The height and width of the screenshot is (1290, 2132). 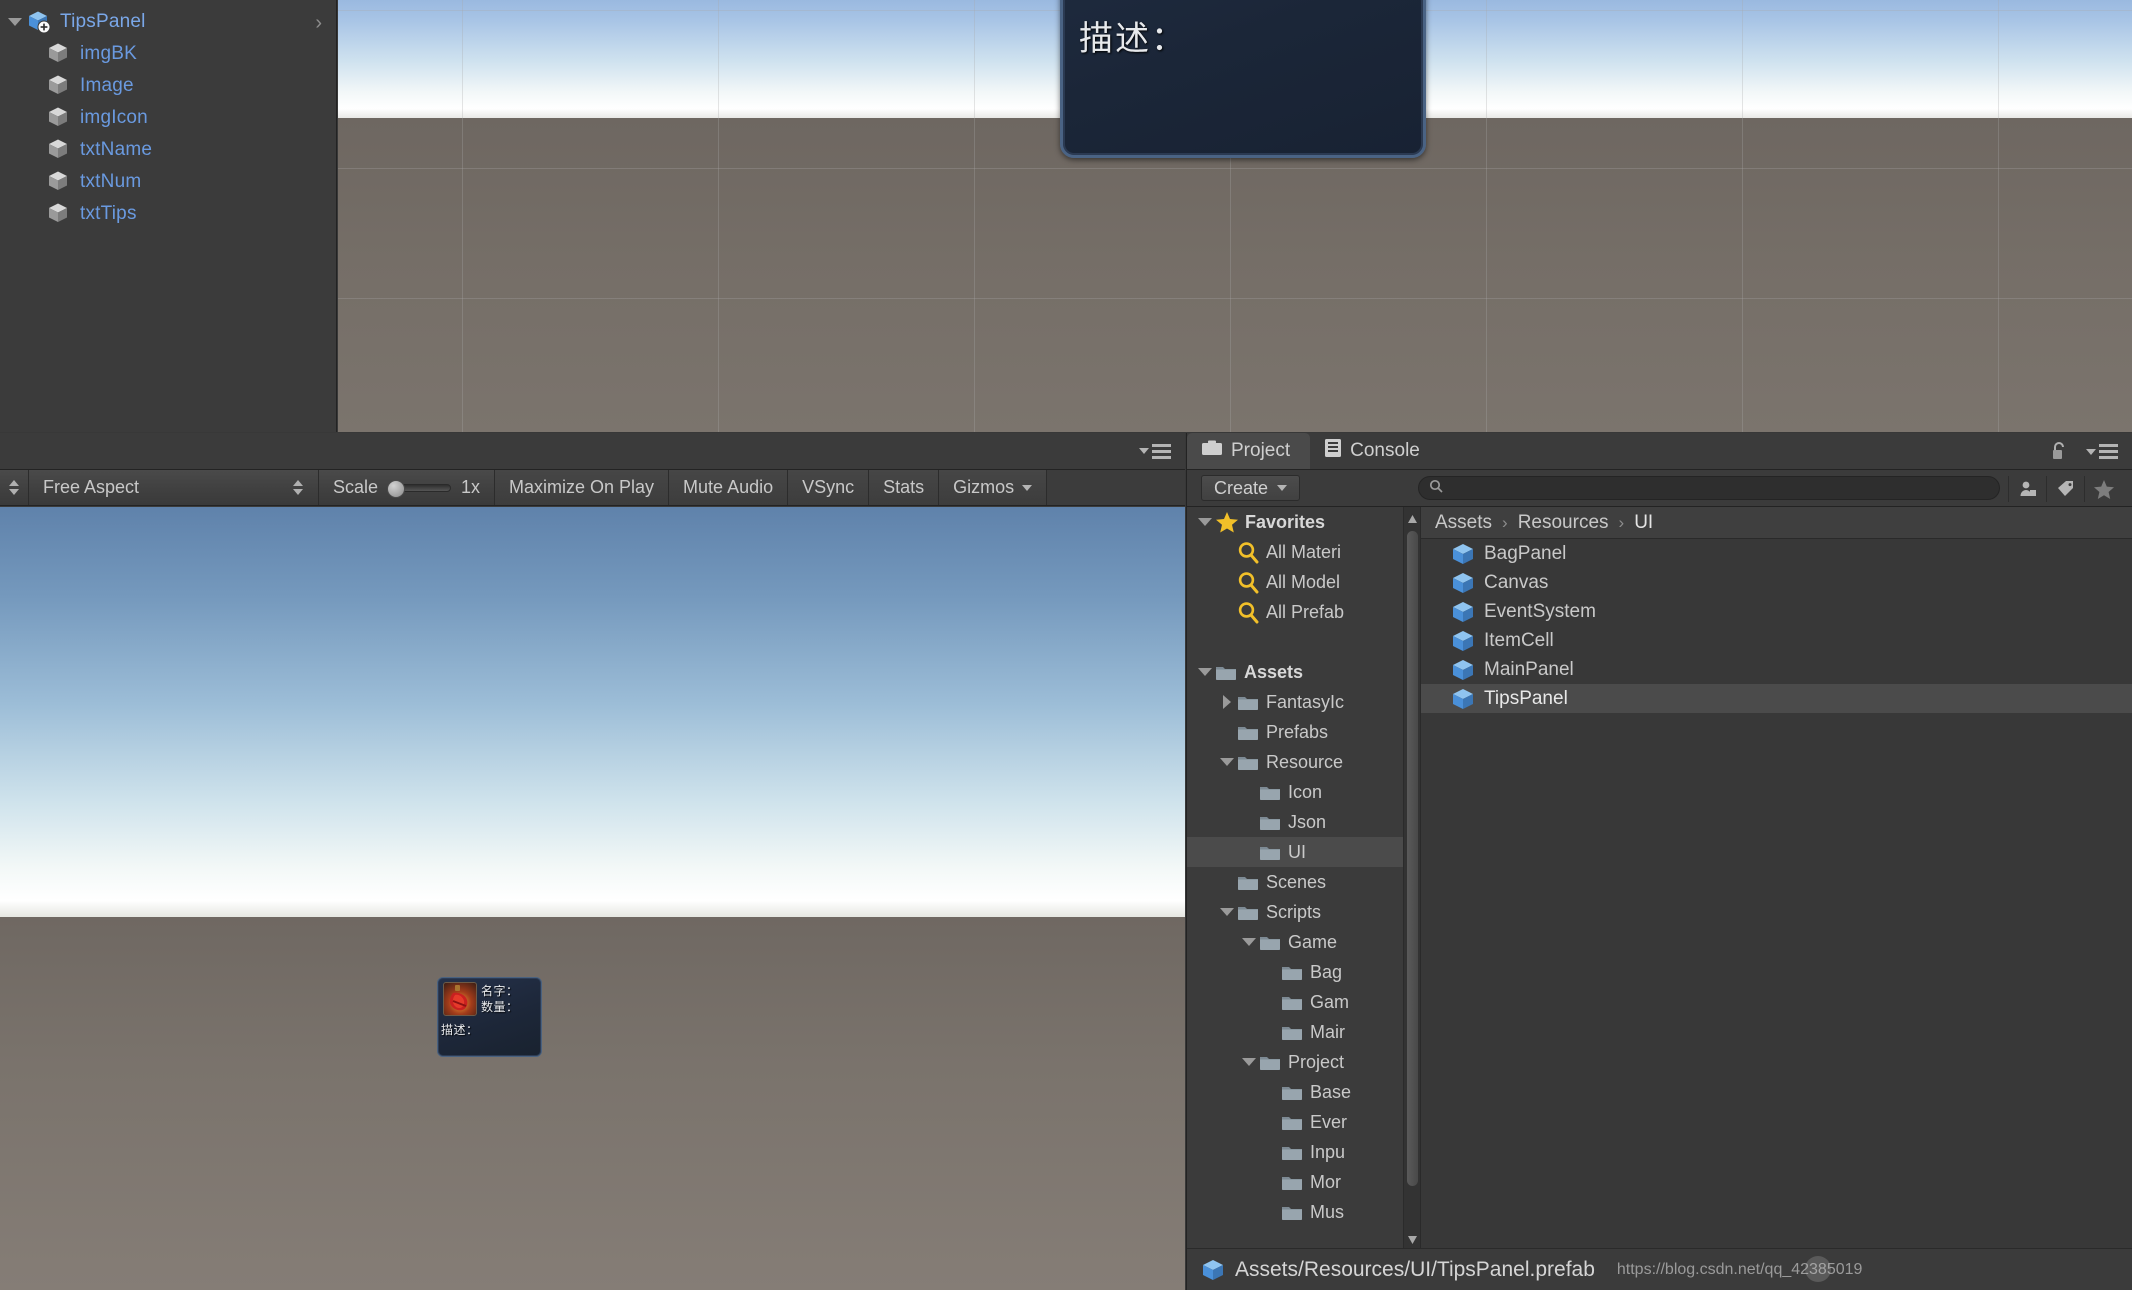 I want to click on tree-item-mair: Mair, so click(x=1303, y=1032).